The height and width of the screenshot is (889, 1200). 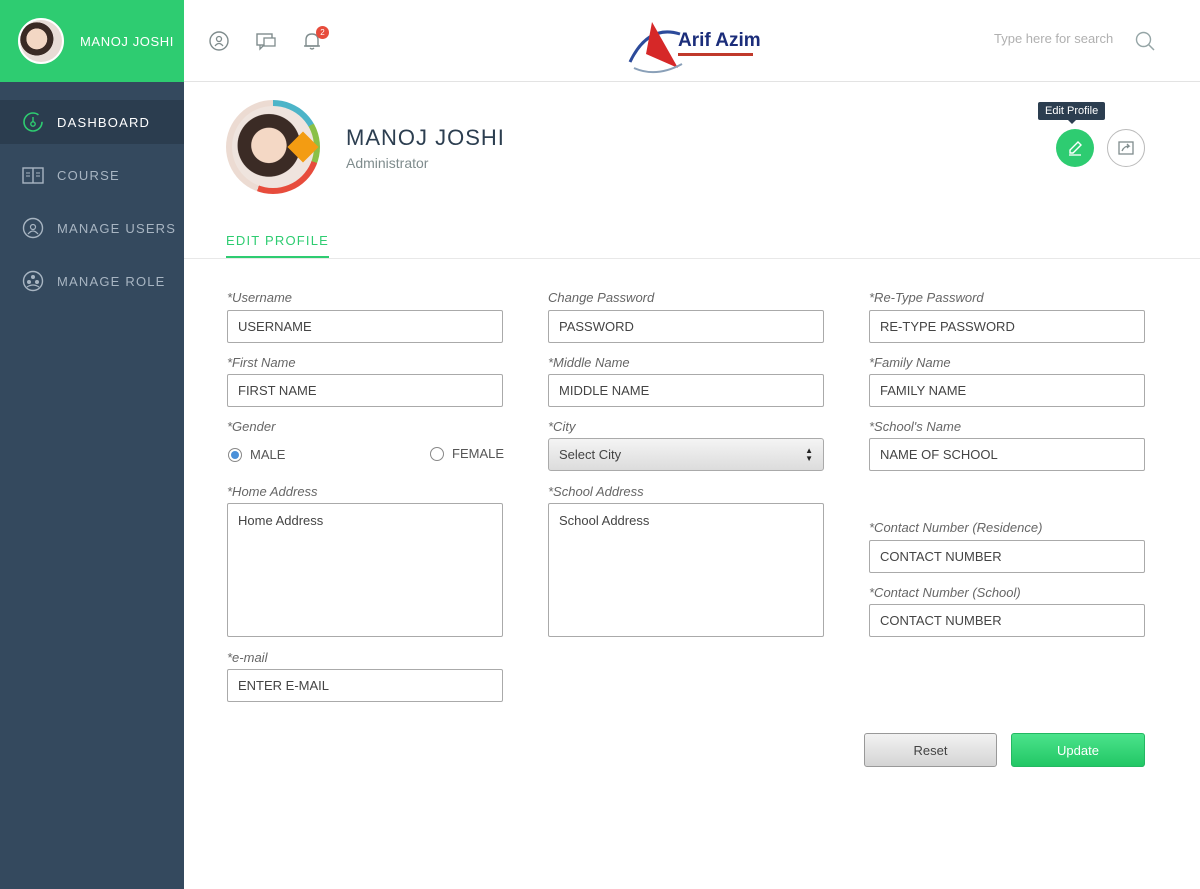 What do you see at coordinates (715, 54) in the screenshot?
I see `logo-underline` at bounding box center [715, 54].